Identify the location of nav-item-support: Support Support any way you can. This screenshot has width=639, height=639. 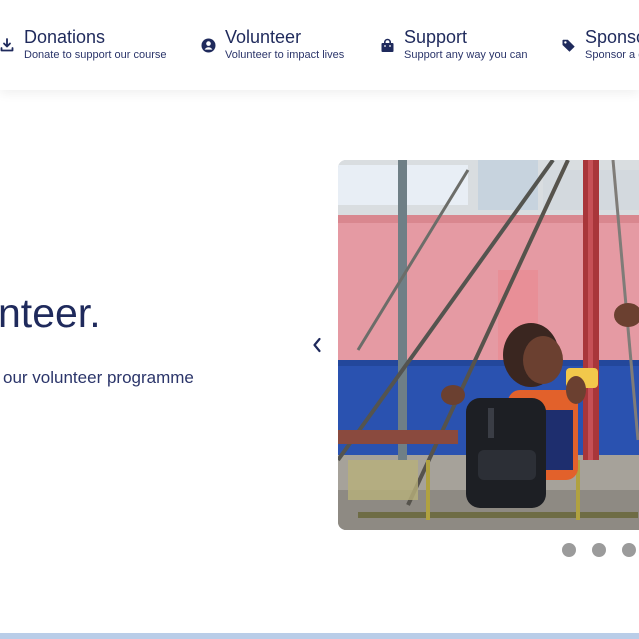
(453, 44).